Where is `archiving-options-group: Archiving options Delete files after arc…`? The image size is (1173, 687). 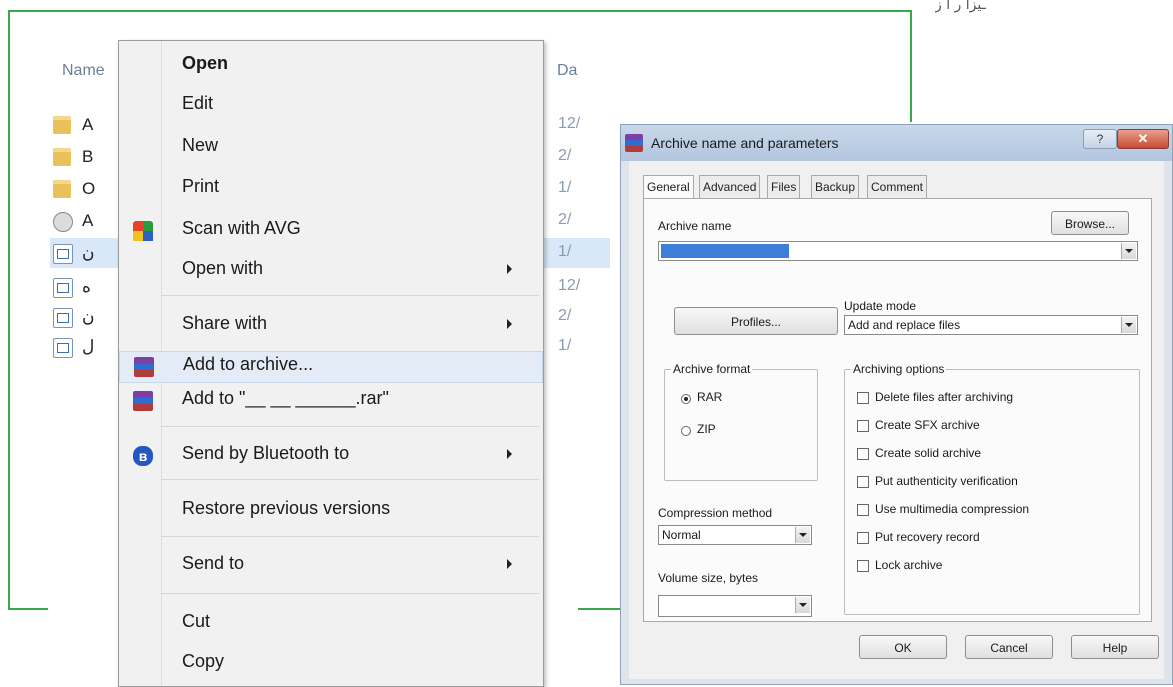 archiving-options-group: Archiving options Delete files after arc… is located at coordinates (992, 488).